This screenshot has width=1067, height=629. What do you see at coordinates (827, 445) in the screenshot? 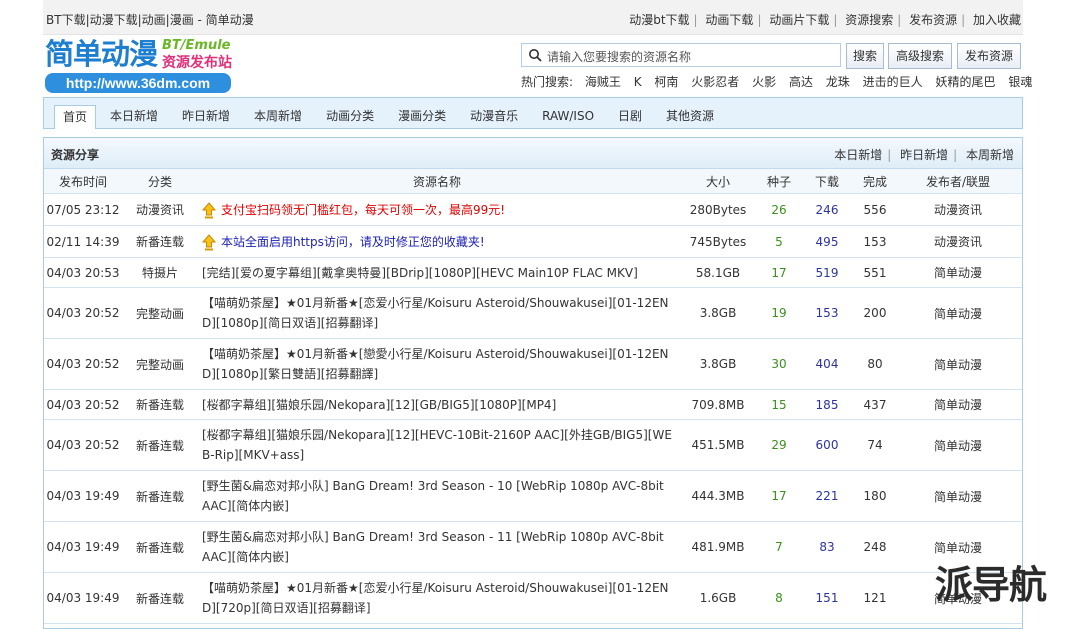
I see `cell-downloads: 600` at bounding box center [827, 445].